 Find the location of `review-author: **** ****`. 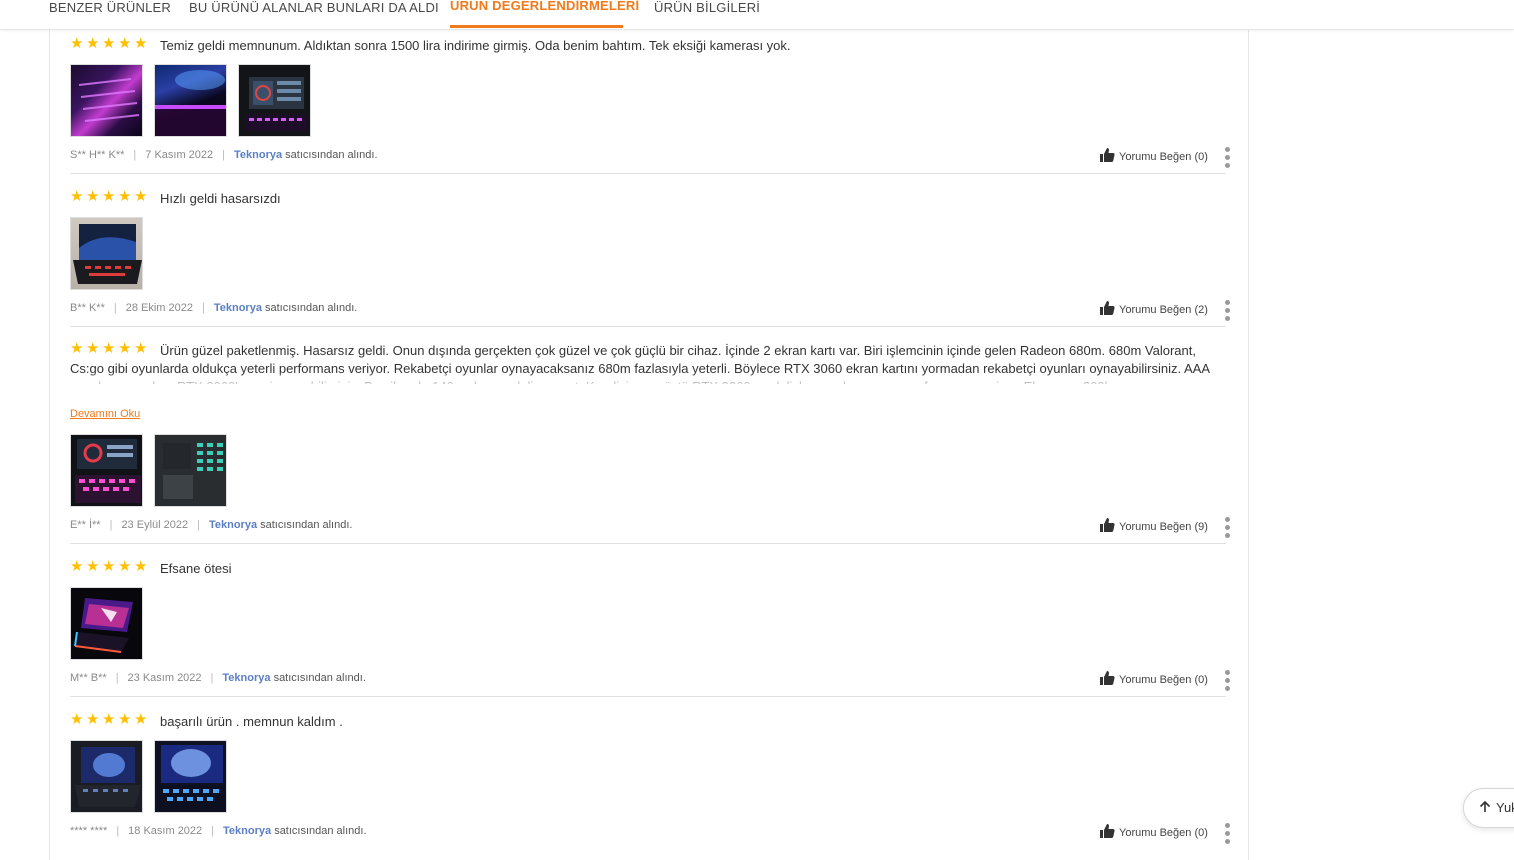

review-author: **** **** is located at coordinates (89, 831).